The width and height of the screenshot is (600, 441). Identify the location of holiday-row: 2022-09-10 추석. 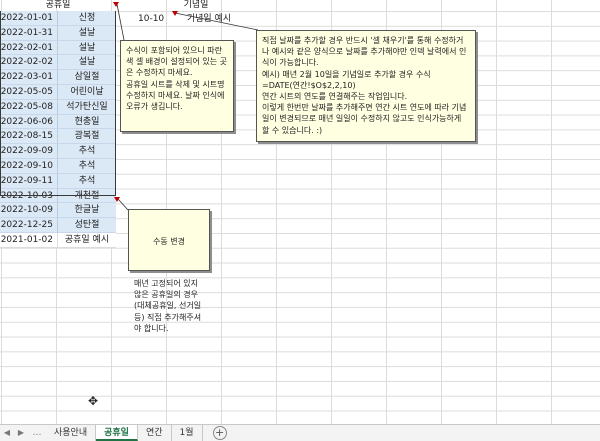
(58, 166).